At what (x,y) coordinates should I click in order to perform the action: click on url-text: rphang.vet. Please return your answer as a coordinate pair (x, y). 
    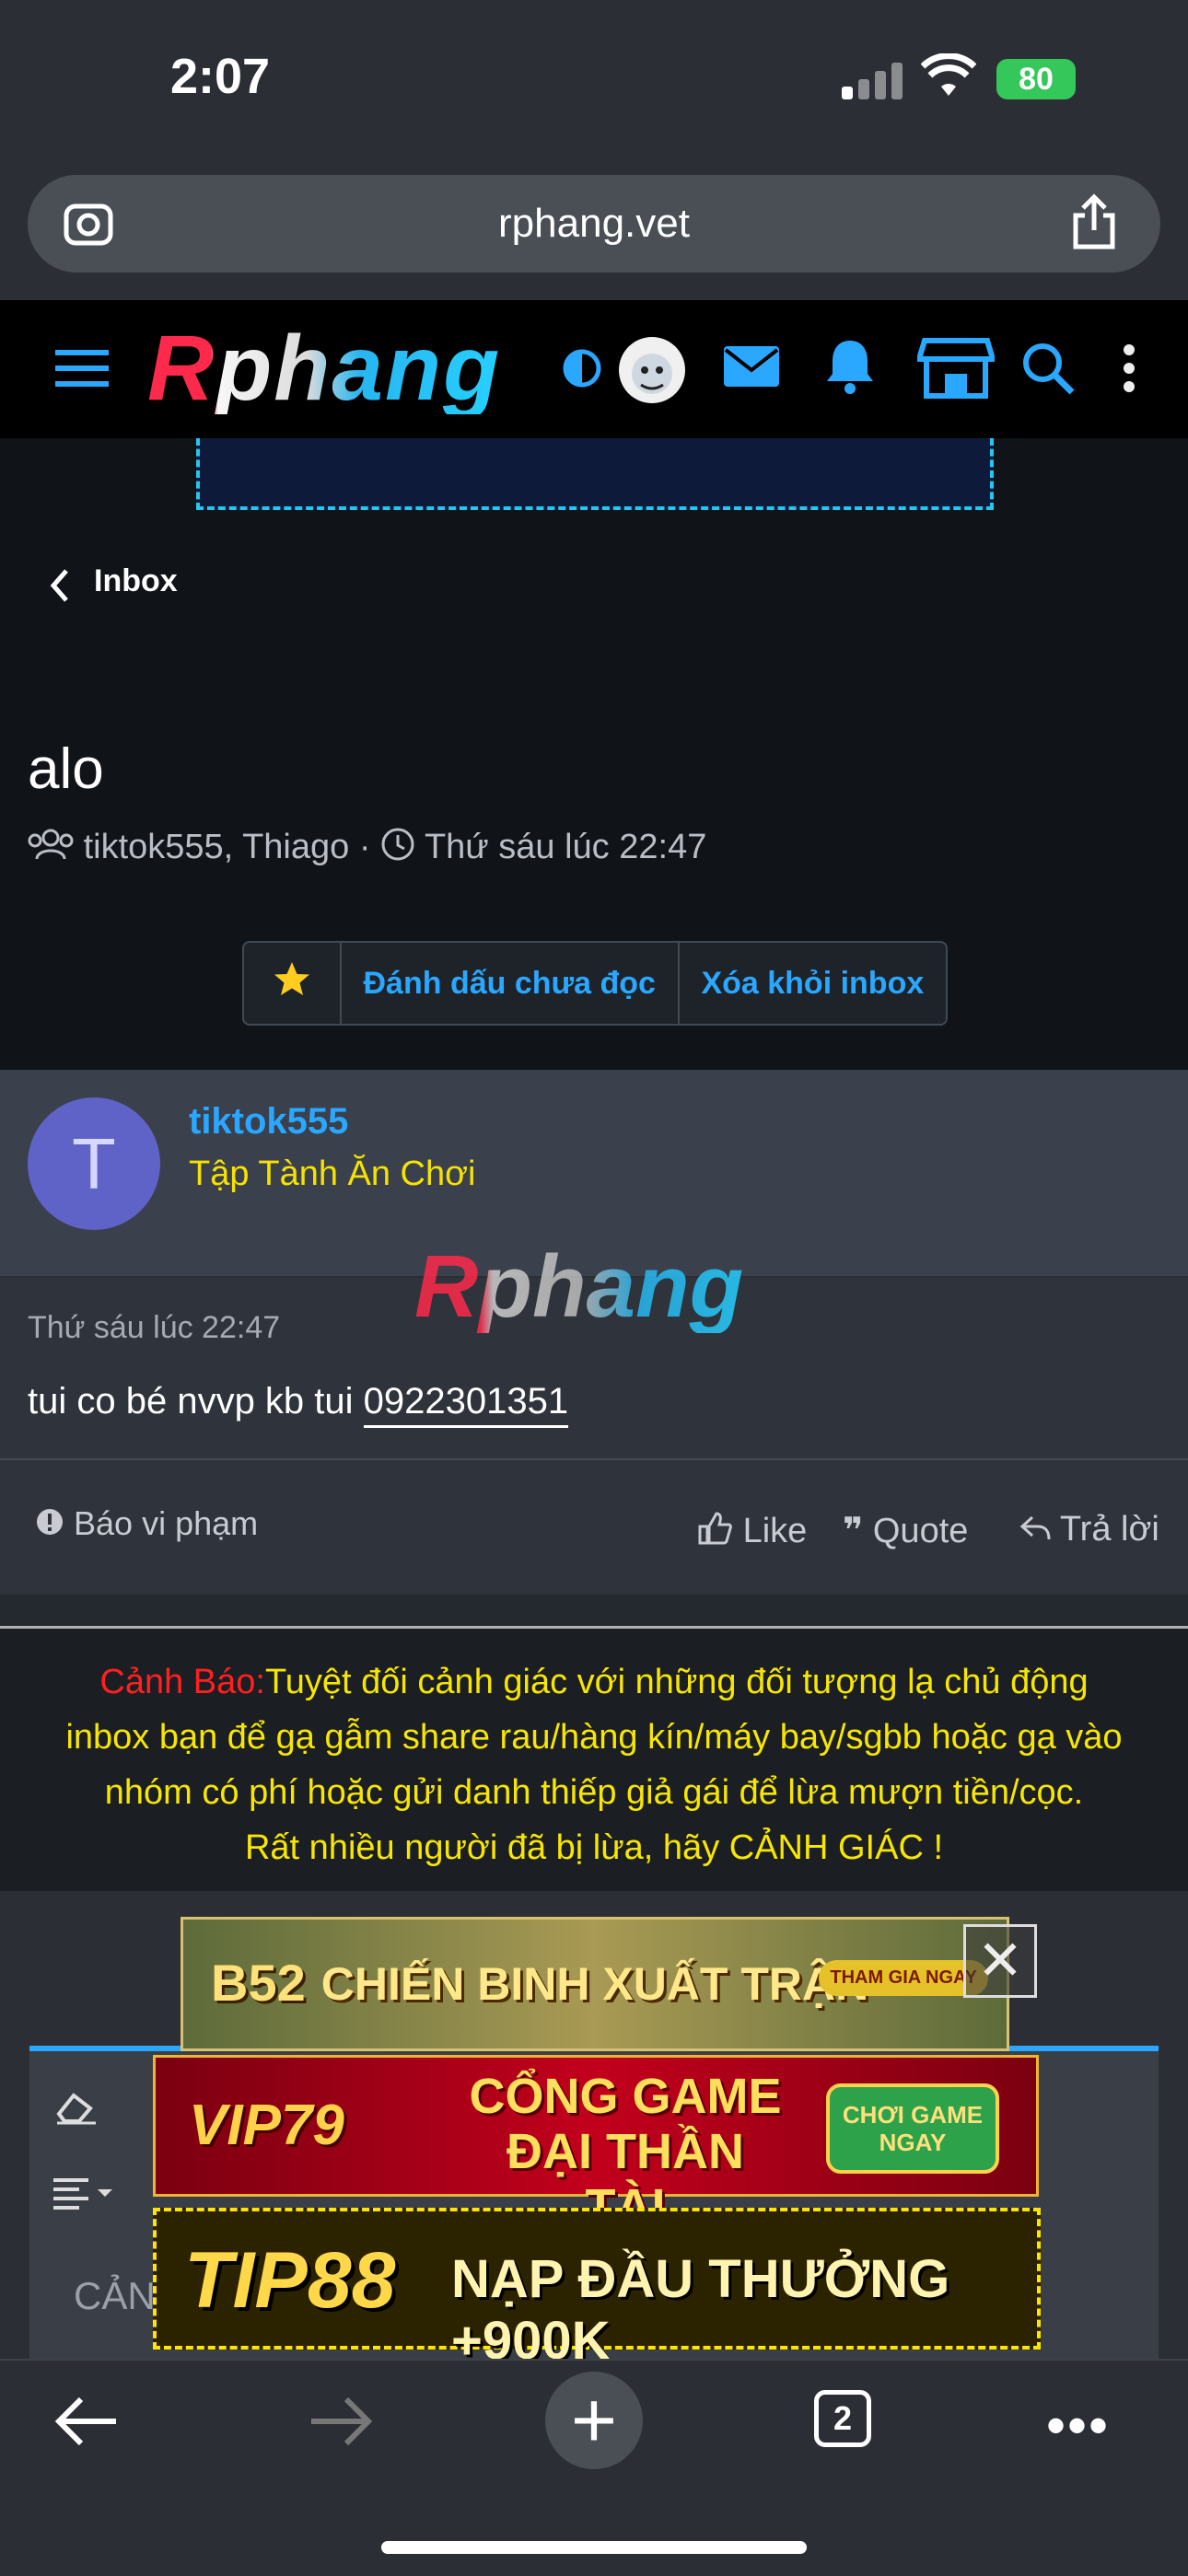
    Looking at the image, I should click on (594, 224).